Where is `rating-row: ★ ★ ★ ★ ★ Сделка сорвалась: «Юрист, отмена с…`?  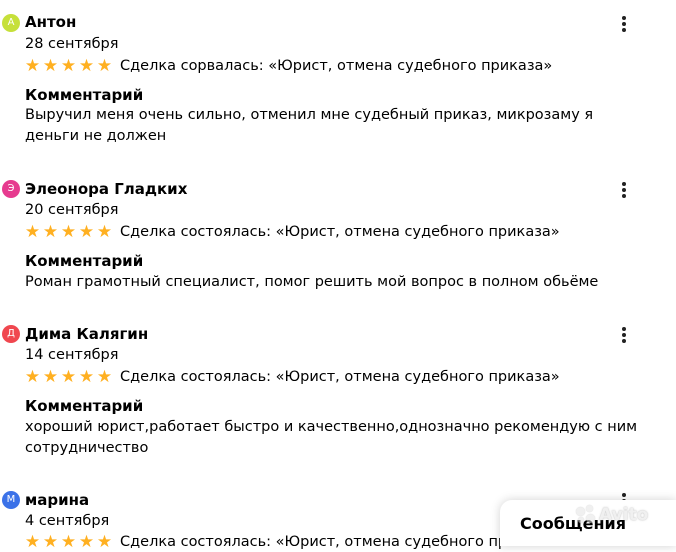
rating-row: ★ ★ ★ ★ ★ Сделка сорвалась: «Юрист, отмена с… is located at coordinates (288, 66).